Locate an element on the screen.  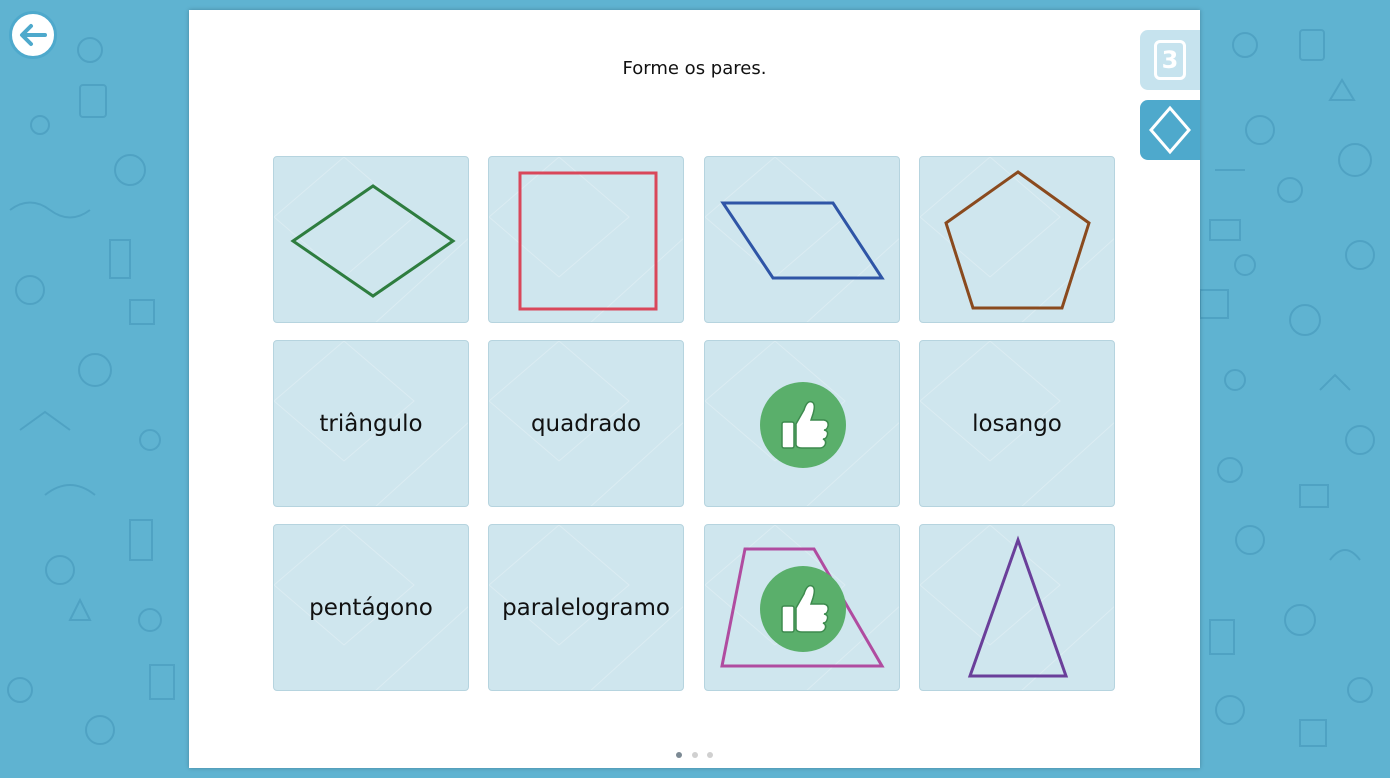
card-label: paralelogramo is located at coordinates (586, 607).